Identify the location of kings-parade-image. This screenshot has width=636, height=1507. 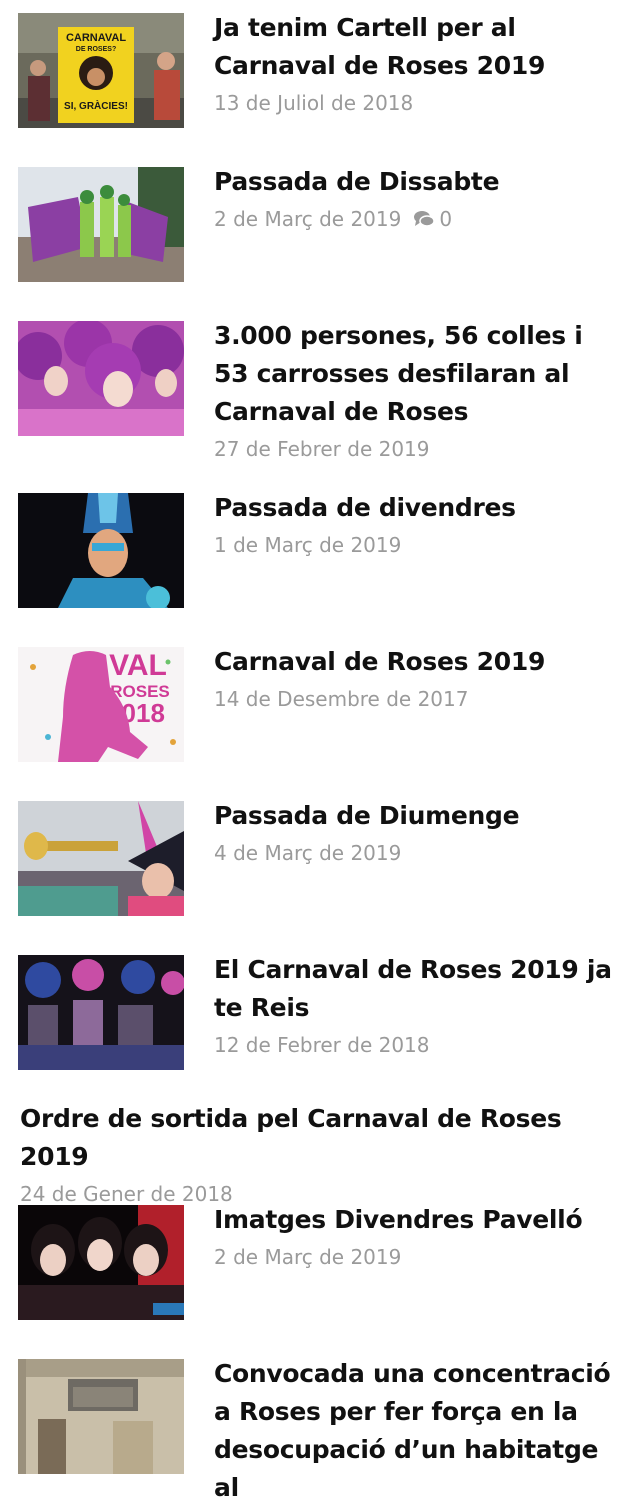
(101, 1012).